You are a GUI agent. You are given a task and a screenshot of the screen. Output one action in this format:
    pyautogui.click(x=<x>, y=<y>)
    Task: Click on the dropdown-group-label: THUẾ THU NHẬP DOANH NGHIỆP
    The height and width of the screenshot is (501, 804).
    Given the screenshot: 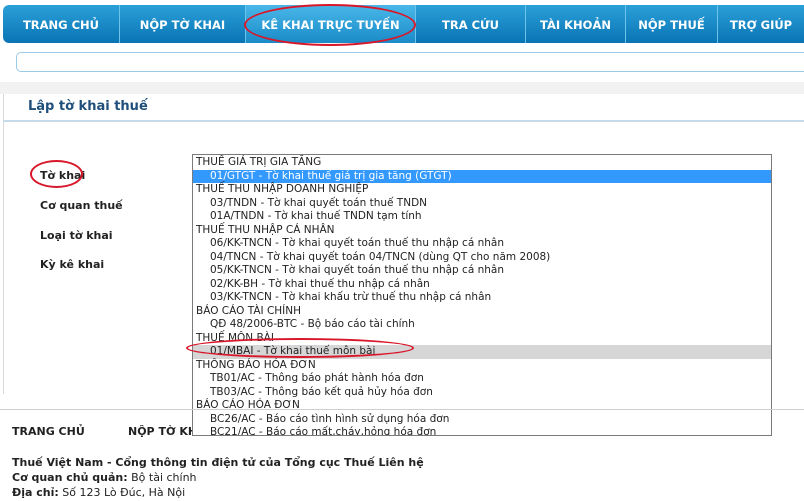 What is the action you would take?
    pyautogui.click(x=282, y=189)
    